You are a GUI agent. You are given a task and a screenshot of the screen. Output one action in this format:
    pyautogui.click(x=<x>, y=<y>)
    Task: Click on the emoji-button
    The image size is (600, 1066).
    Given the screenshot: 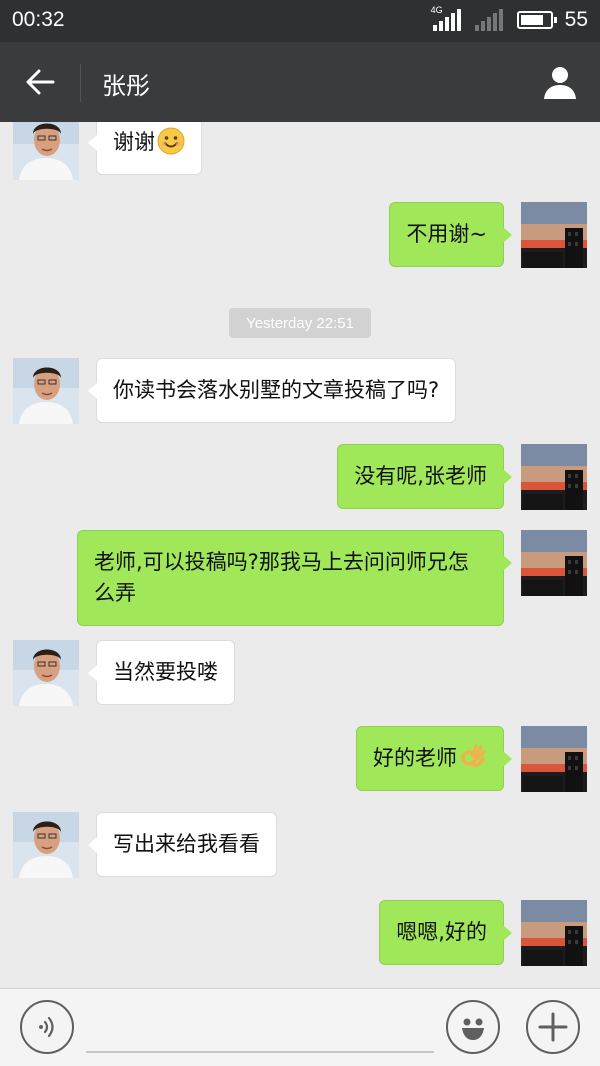 What is the action you would take?
    pyautogui.click(x=473, y=1027)
    